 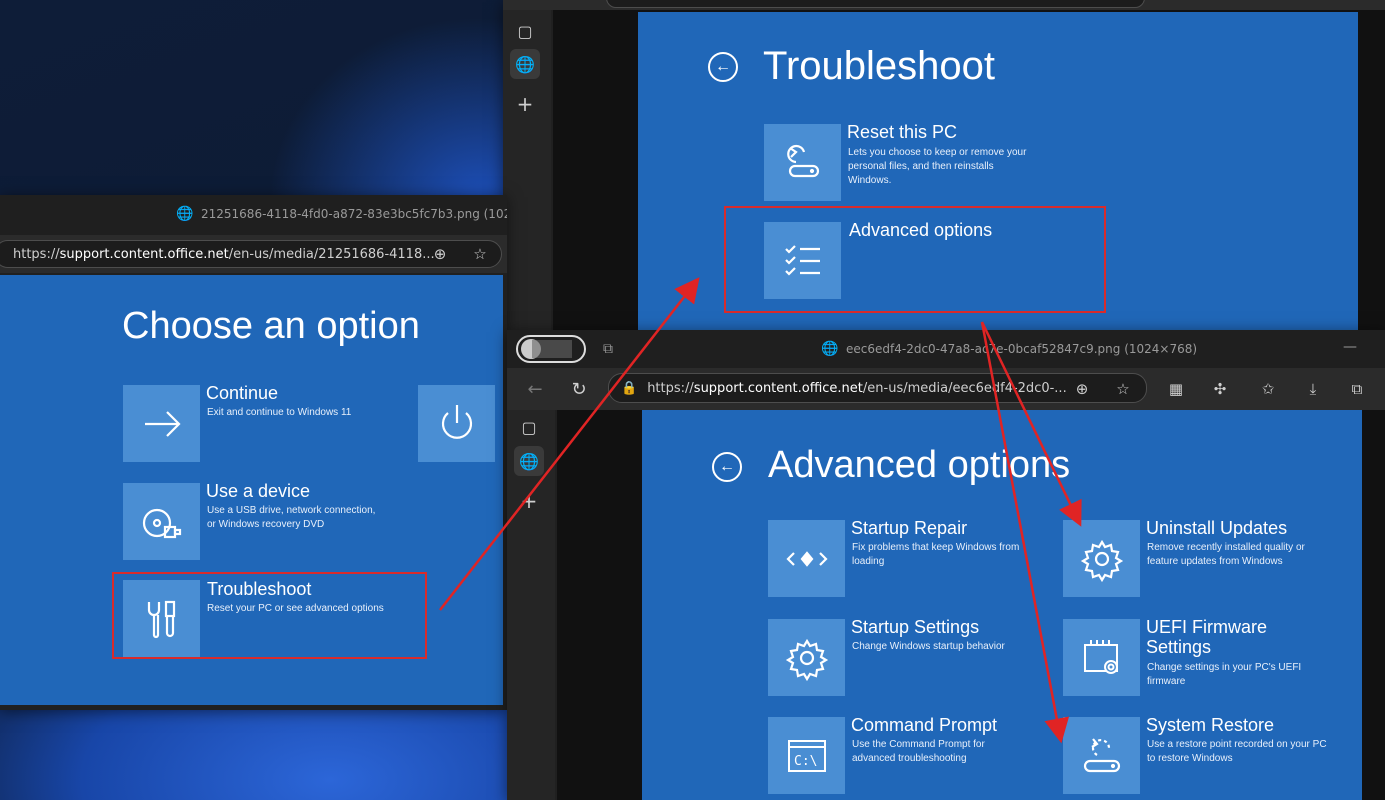 What do you see at coordinates (608, 349) in the screenshot?
I see `workspaces-icon: ⧉` at bounding box center [608, 349].